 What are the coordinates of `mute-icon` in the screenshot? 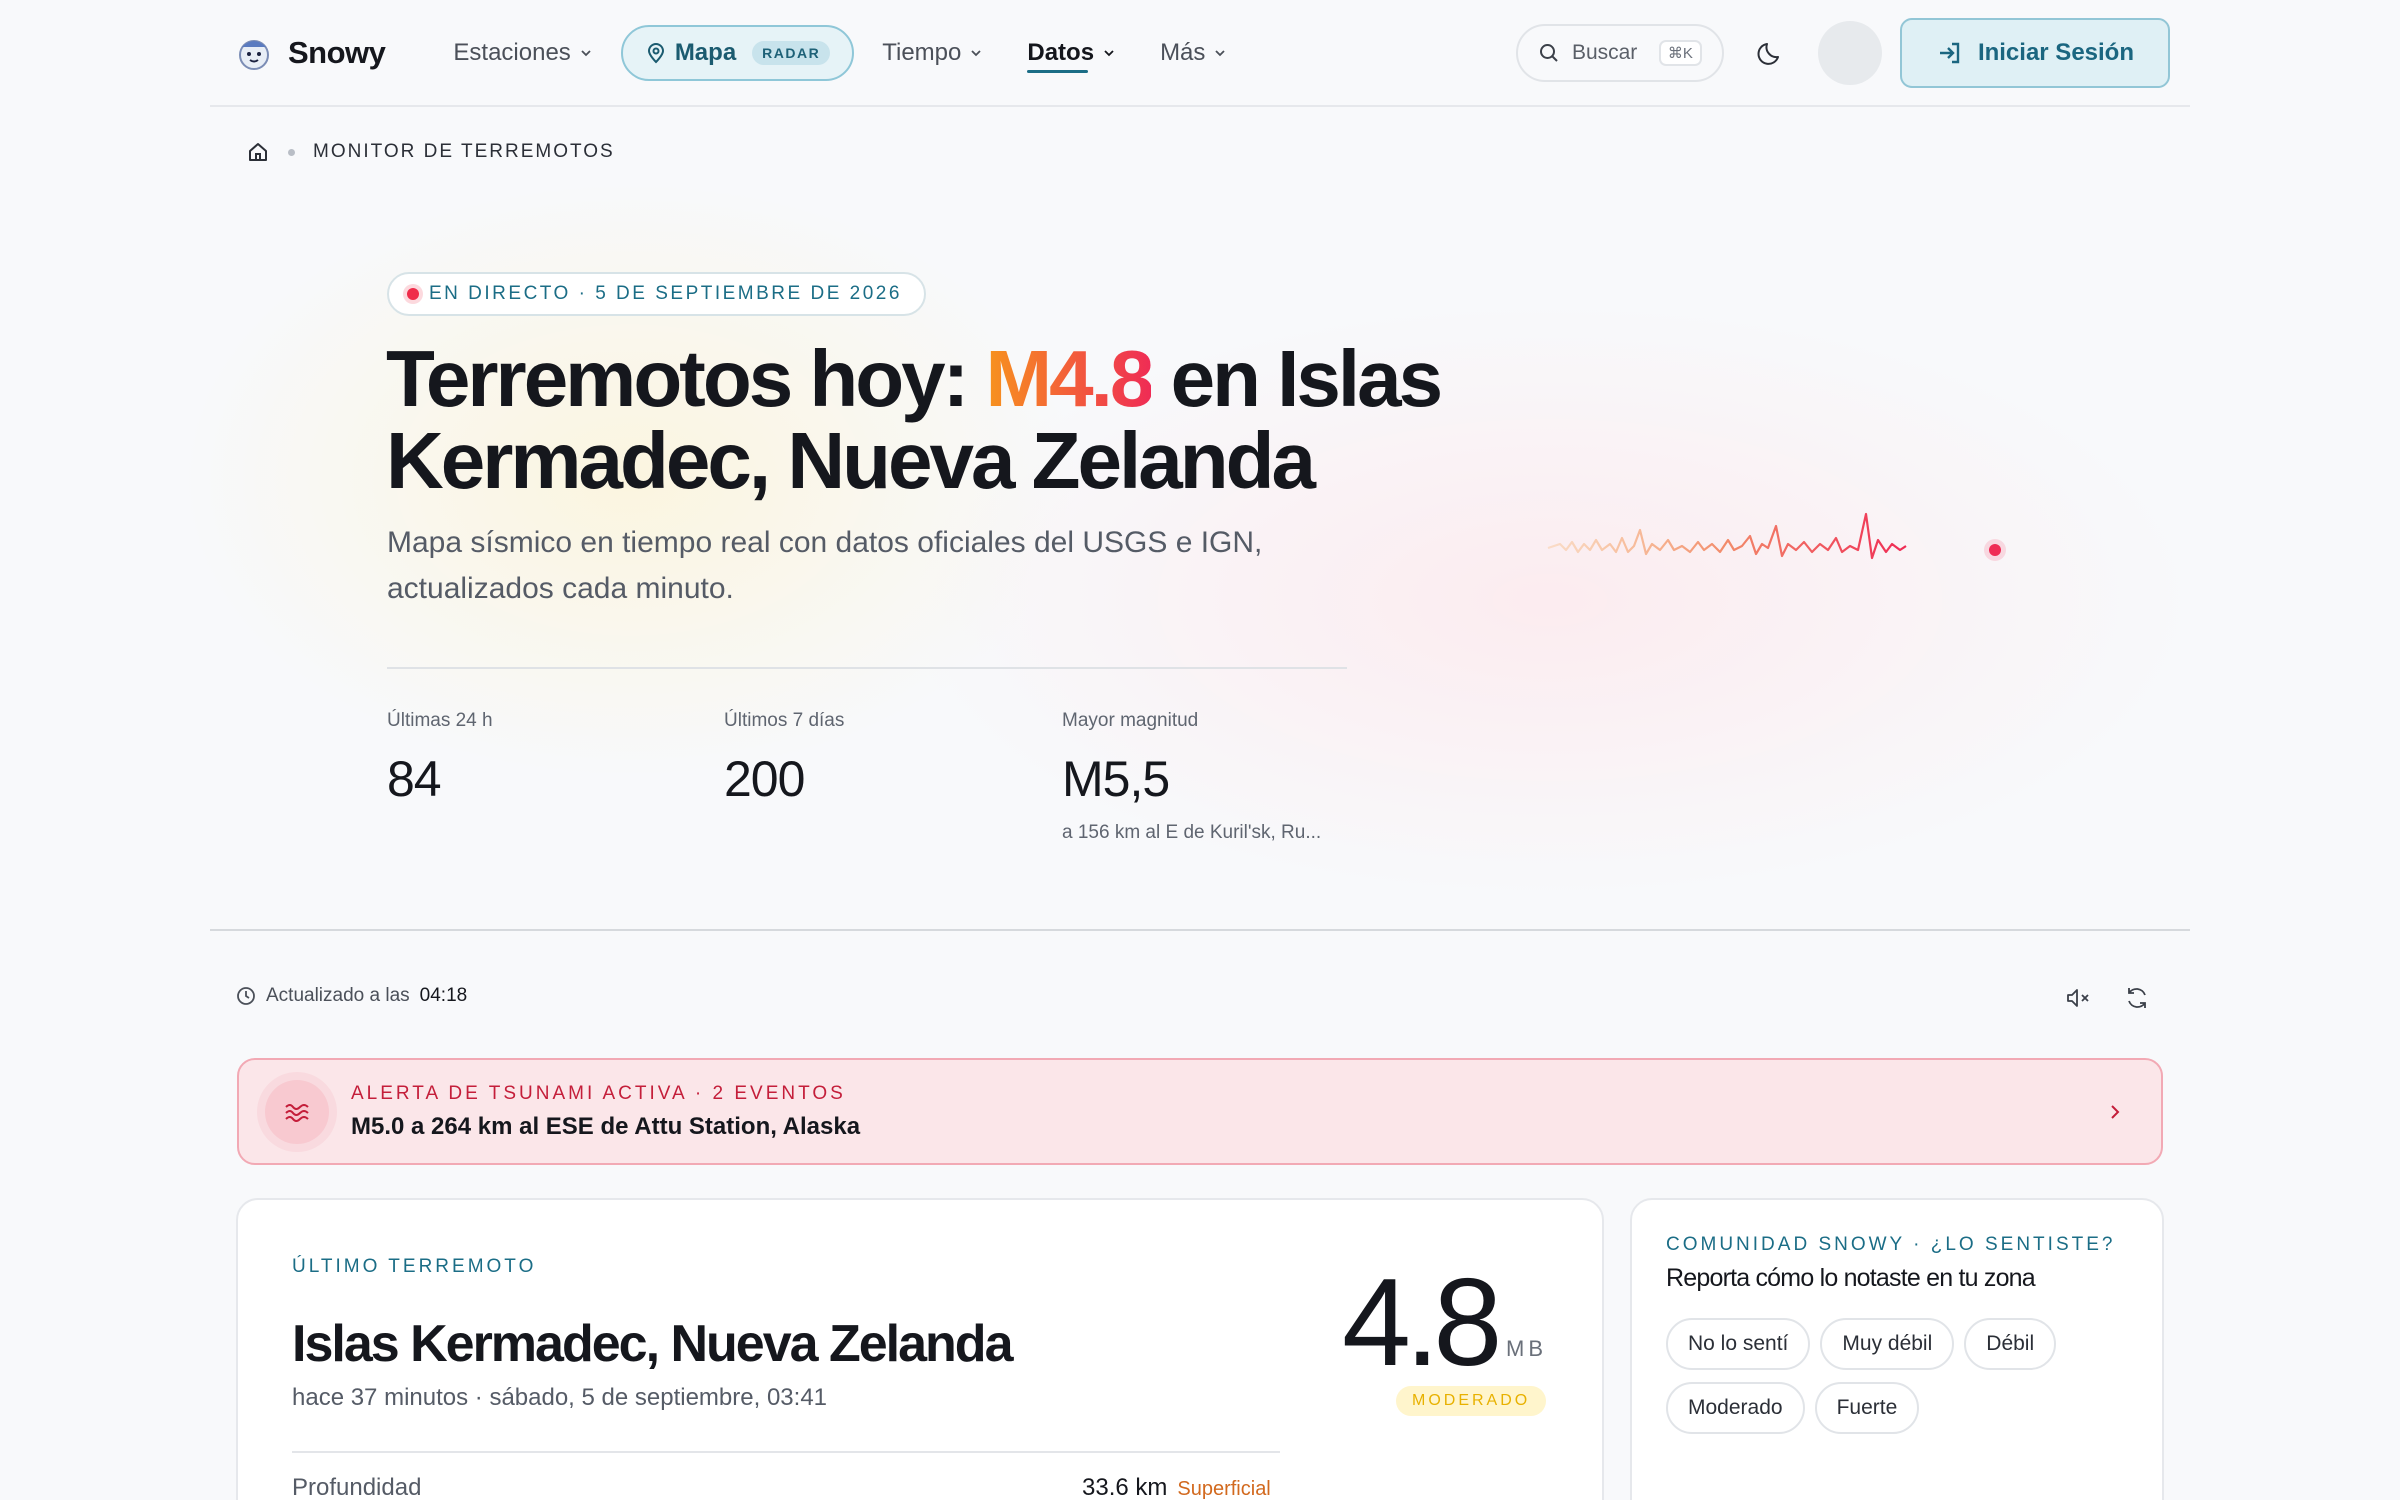 It's located at (2078, 998).